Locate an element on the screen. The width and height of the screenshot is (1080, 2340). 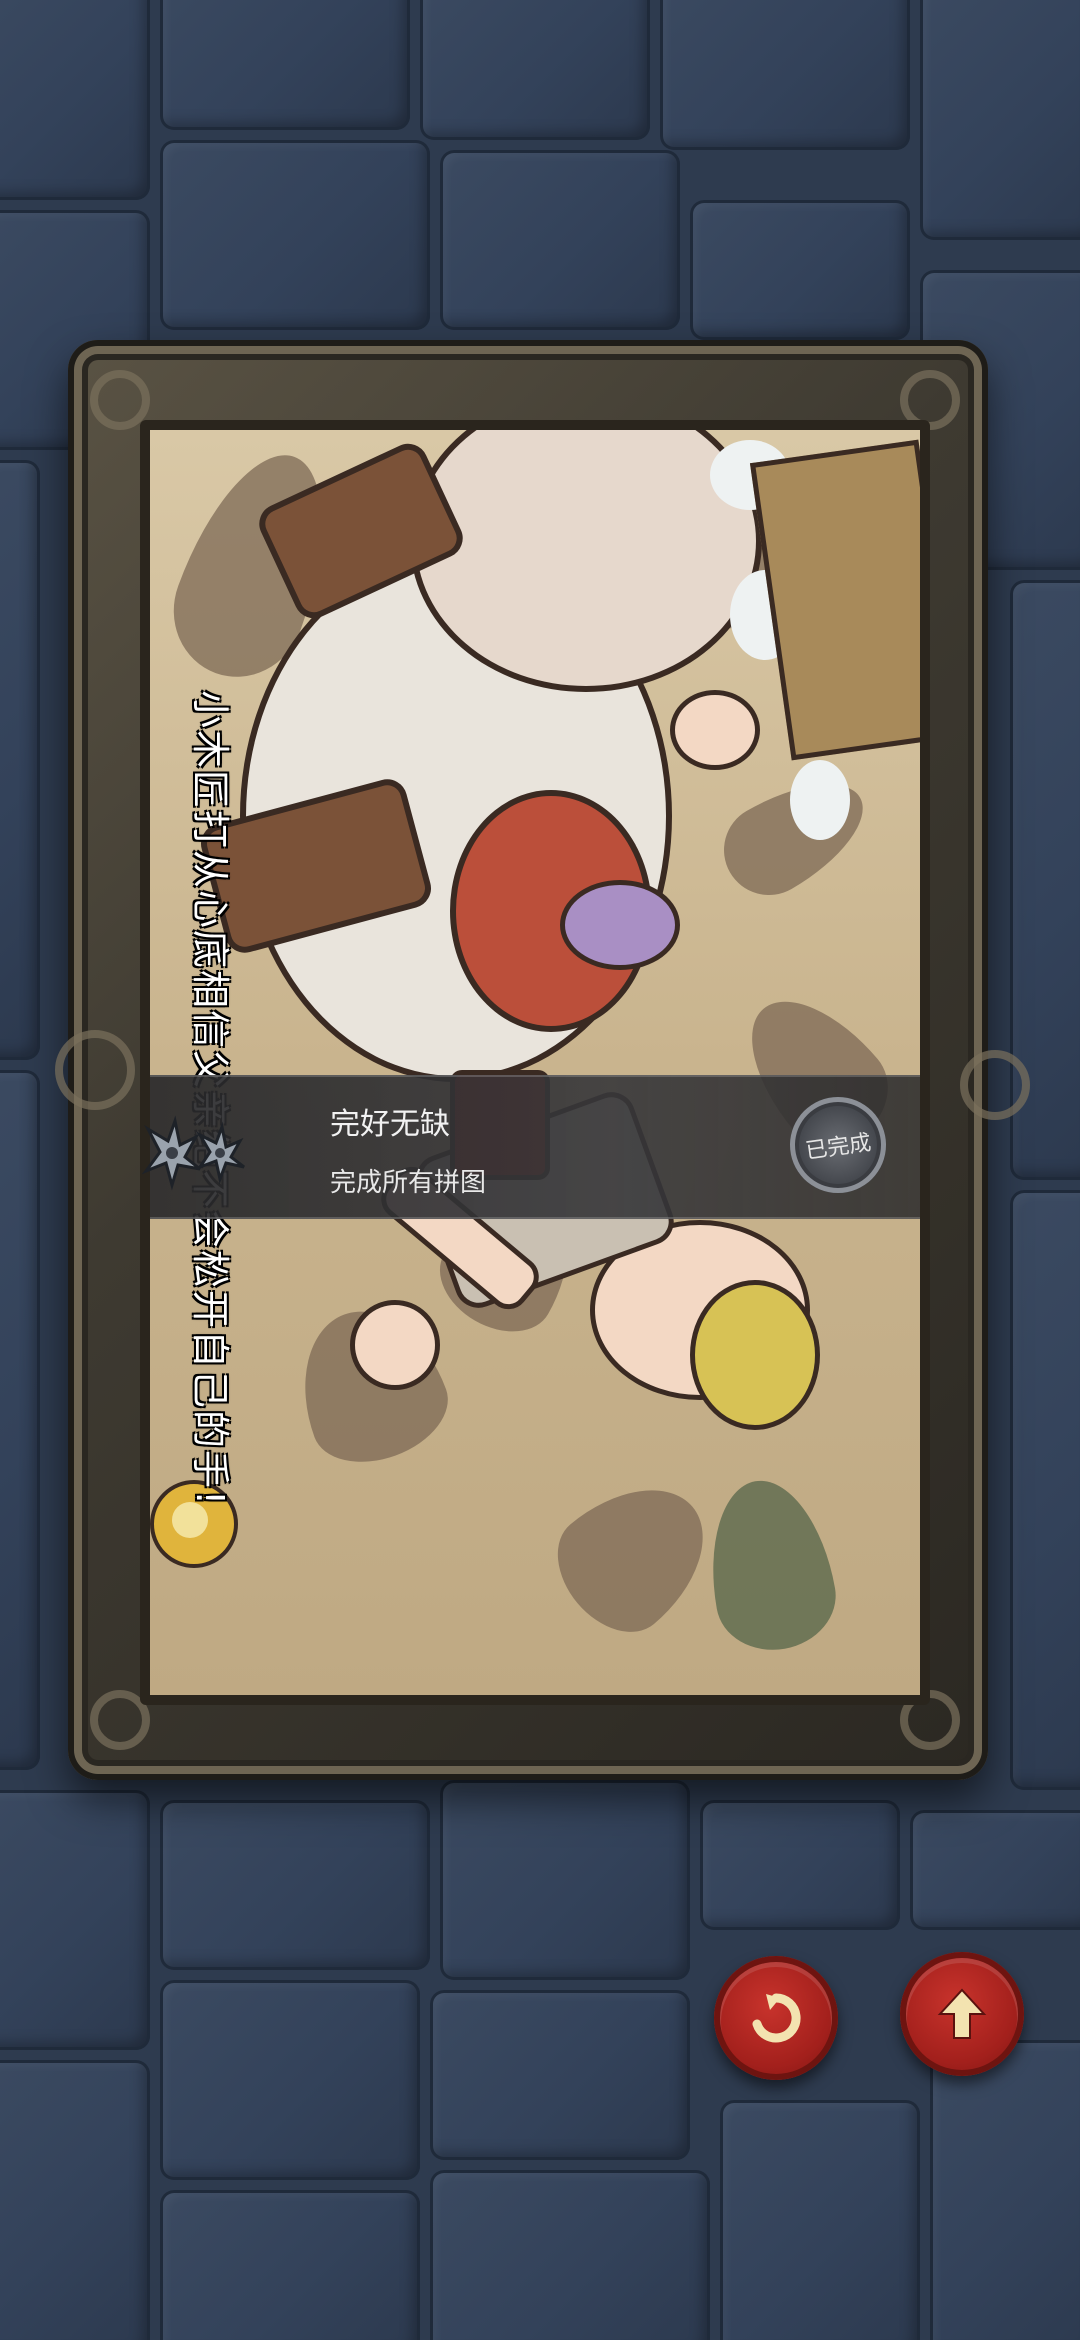
rotate-icon is located at coordinates (776, 2018).